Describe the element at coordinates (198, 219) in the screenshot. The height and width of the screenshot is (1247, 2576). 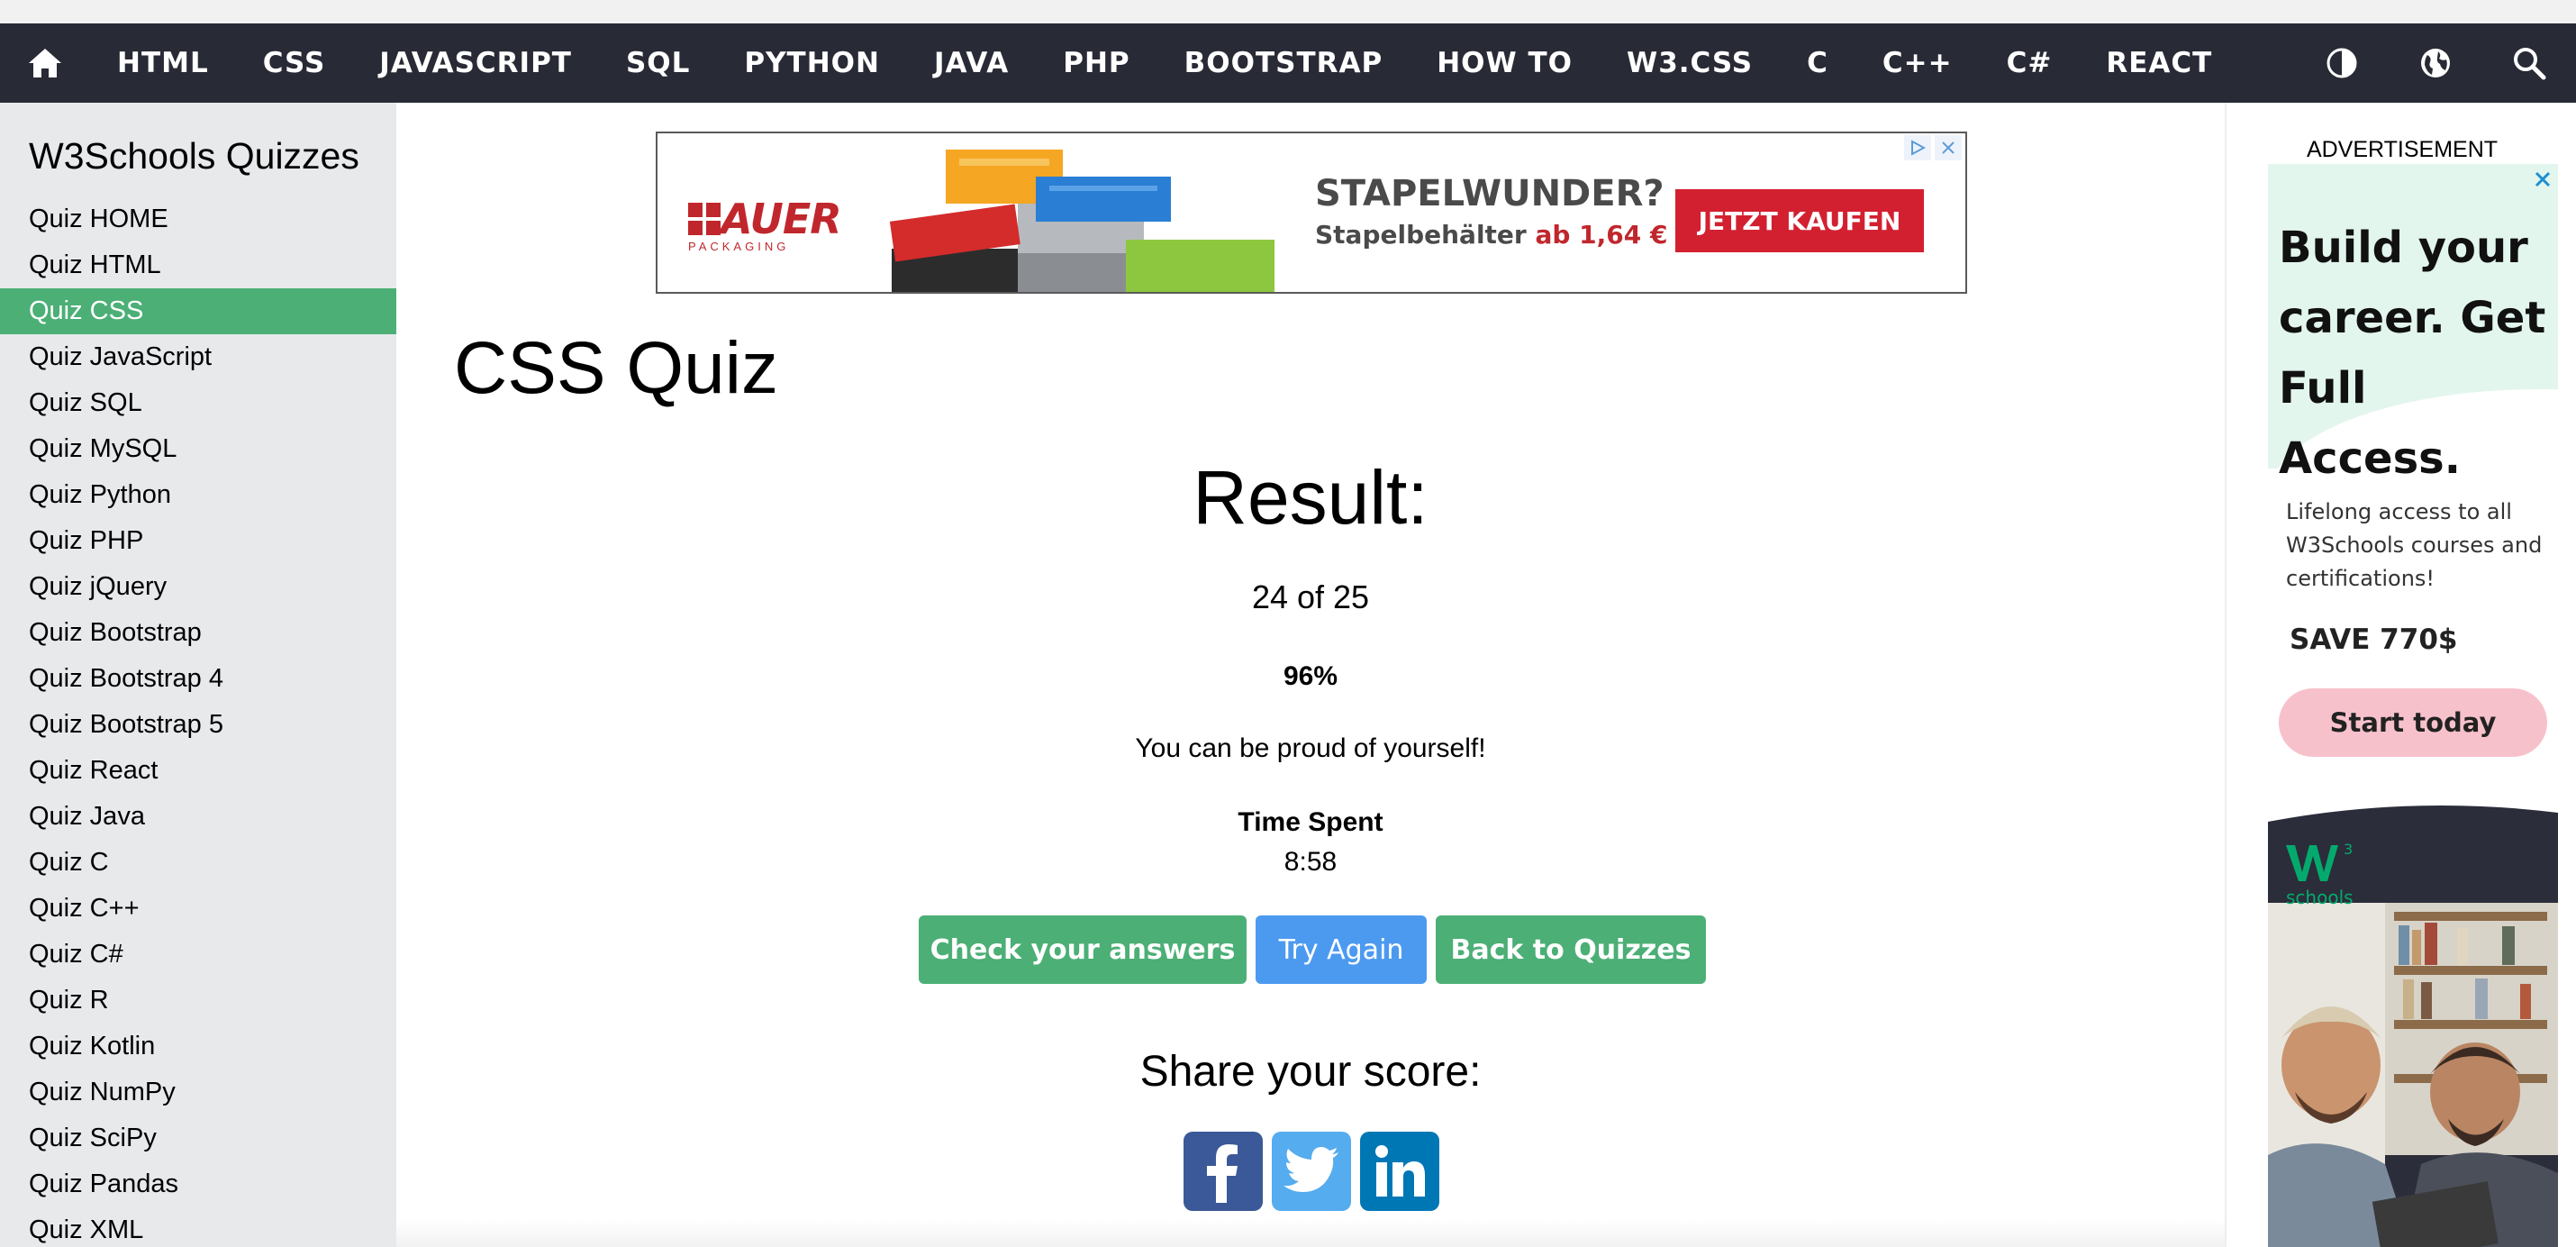
I see `sidebar-item-quiz-home: Quiz HOME` at that location.